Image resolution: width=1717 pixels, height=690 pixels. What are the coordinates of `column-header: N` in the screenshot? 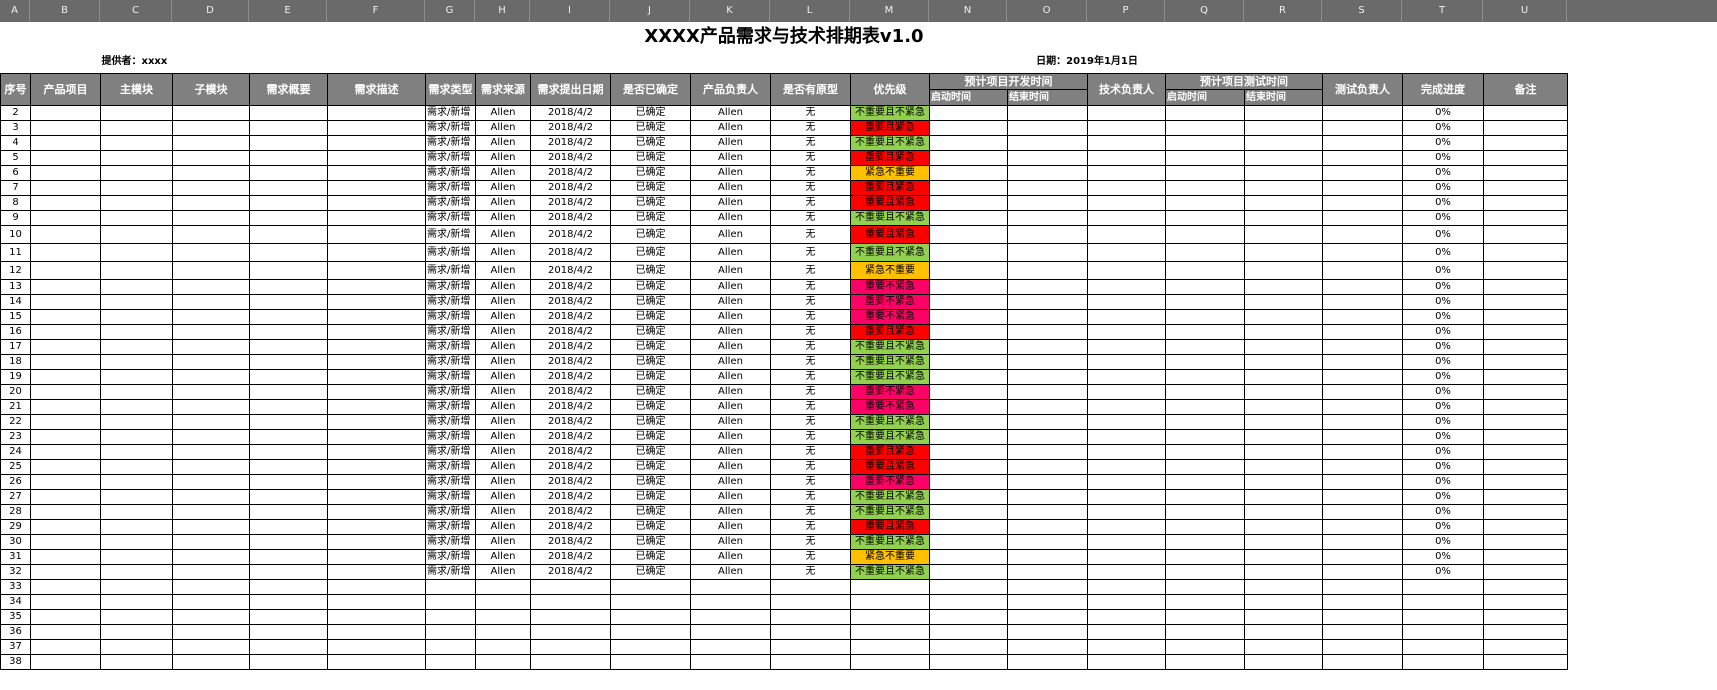 It's located at (968, 11).